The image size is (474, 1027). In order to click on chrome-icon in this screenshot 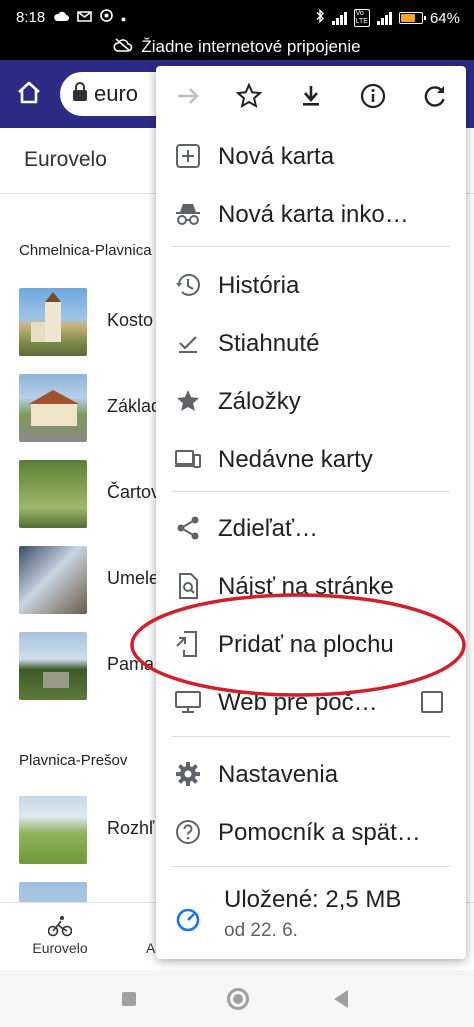, I will do `click(107, 17)`.